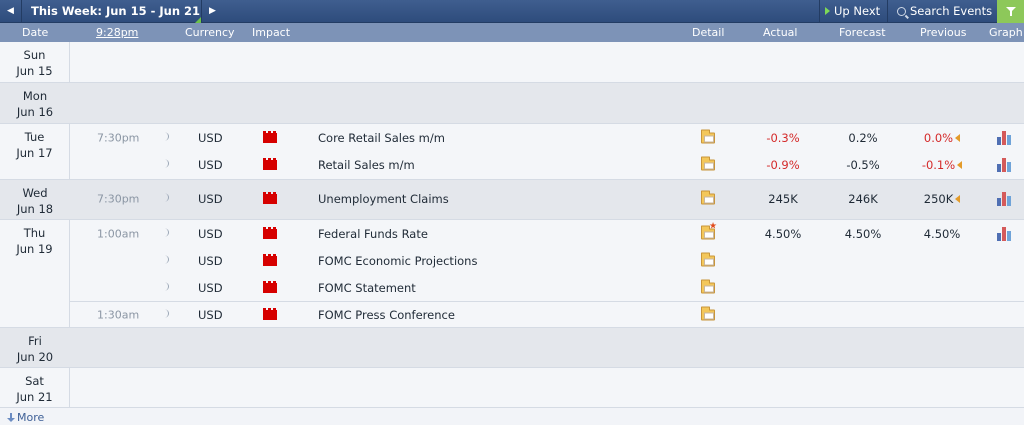  Describe the element at coordinates (783, 137) in the screenshot. I see `event-actual: -0.3%` at that location.